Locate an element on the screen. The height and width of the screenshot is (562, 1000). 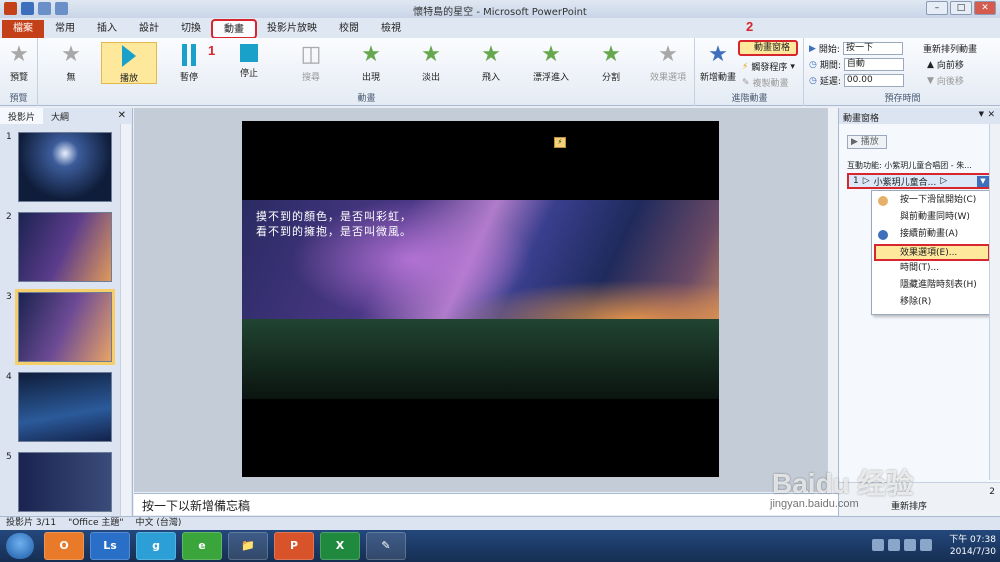
play-button: ▶ 播放 is located at coordinates (867, 142).